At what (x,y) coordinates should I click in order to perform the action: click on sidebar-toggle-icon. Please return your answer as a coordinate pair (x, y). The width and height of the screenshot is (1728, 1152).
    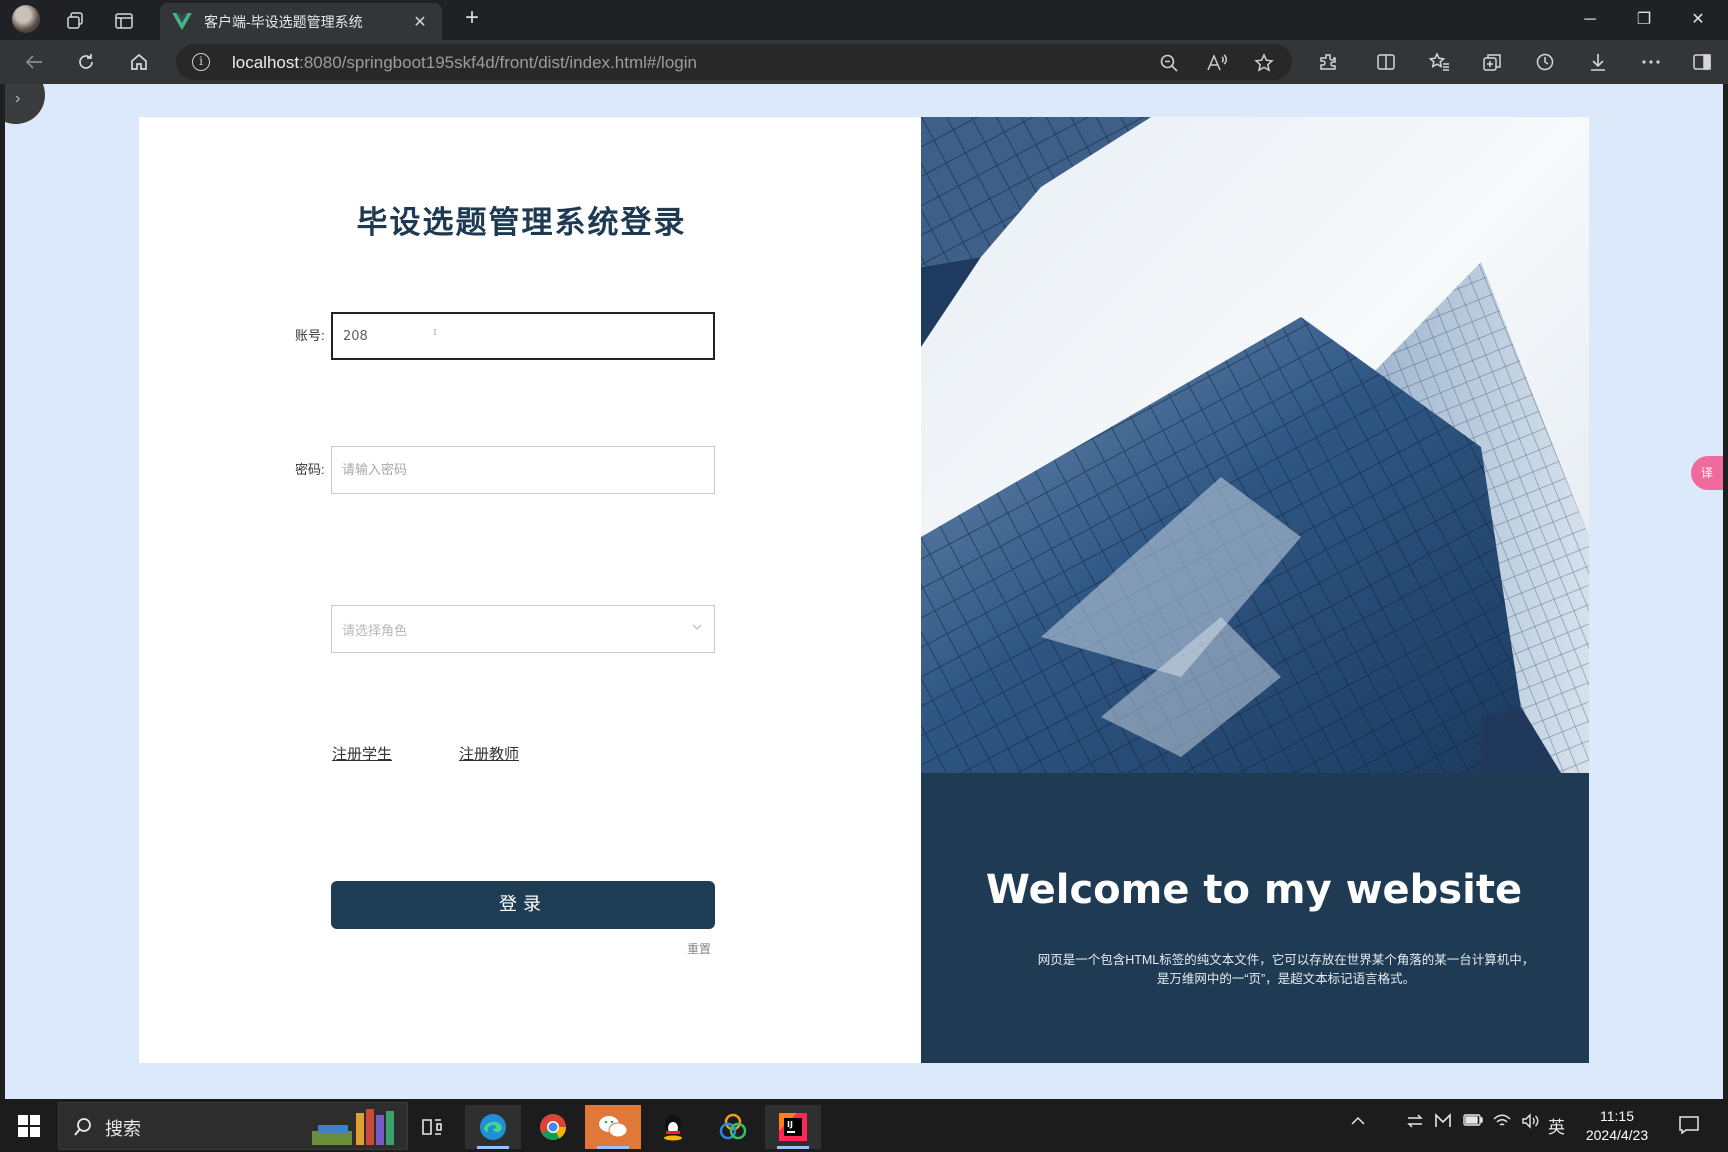
    Looking at the image, I should click on (1702, 62).